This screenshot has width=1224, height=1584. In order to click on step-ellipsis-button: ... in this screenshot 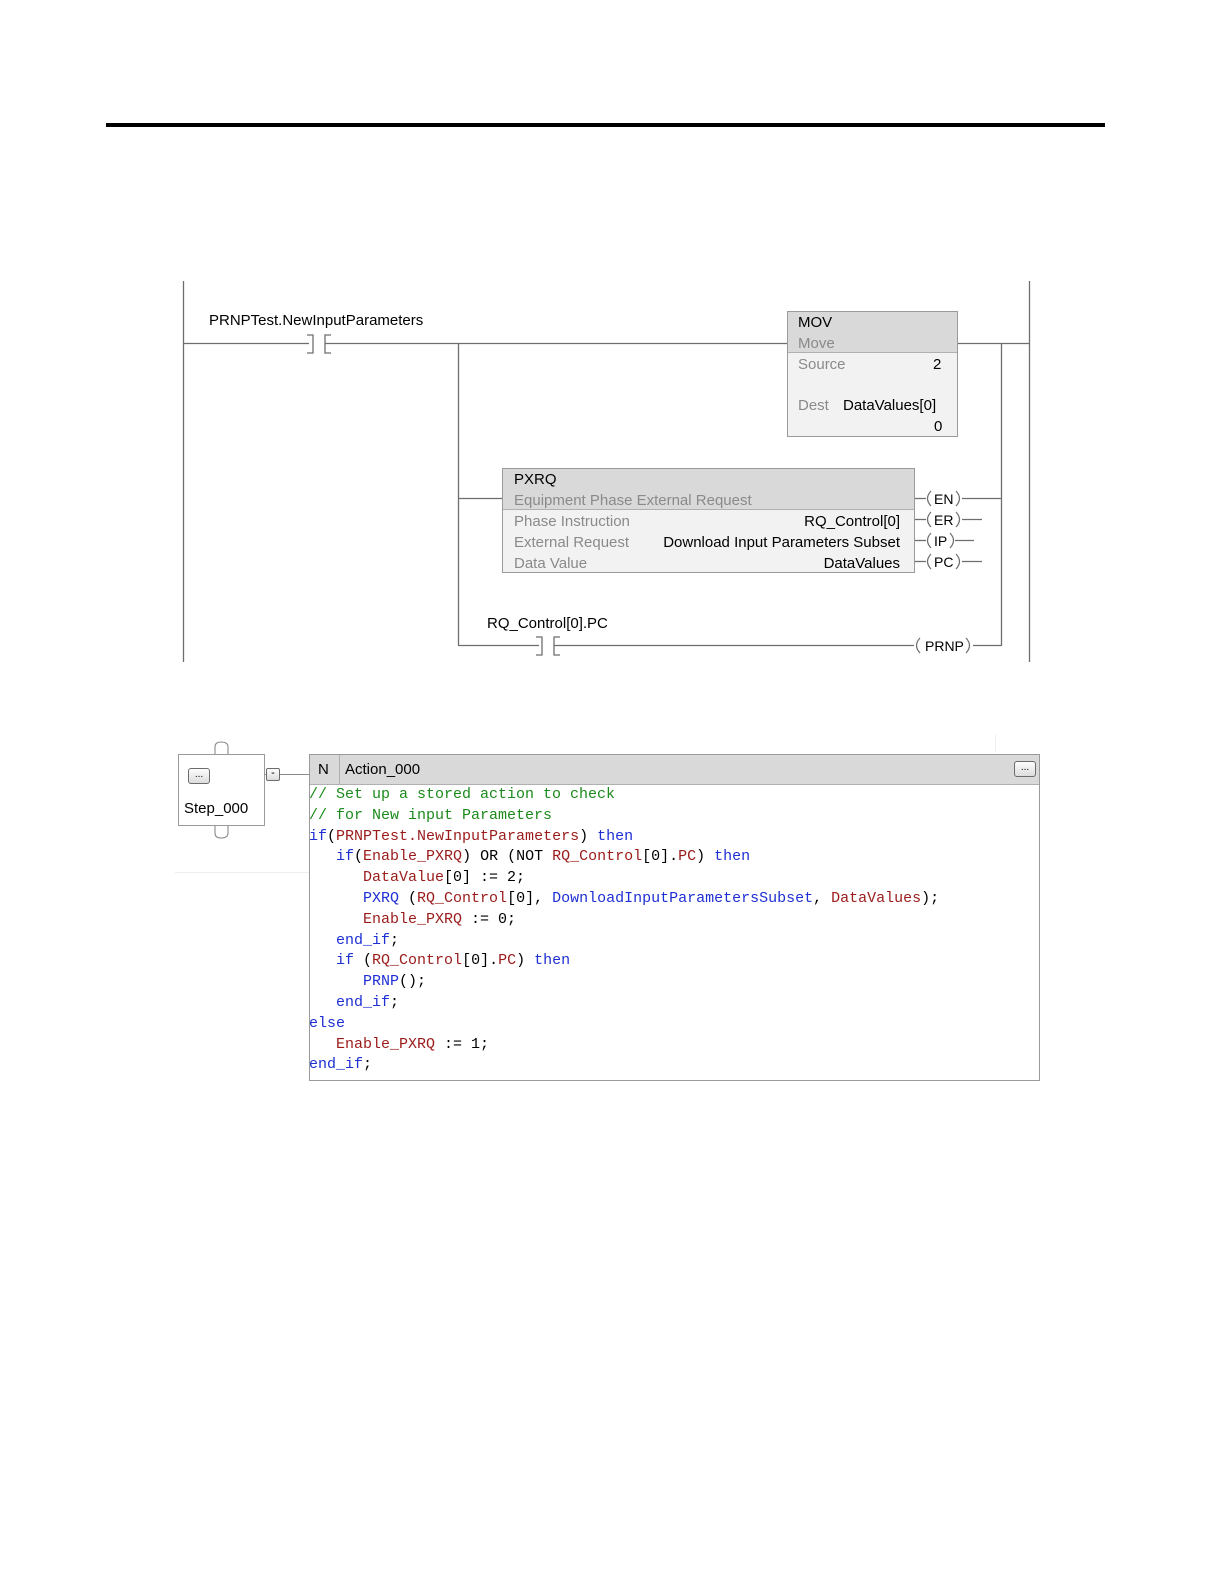, I will do `click(199, 776)`.